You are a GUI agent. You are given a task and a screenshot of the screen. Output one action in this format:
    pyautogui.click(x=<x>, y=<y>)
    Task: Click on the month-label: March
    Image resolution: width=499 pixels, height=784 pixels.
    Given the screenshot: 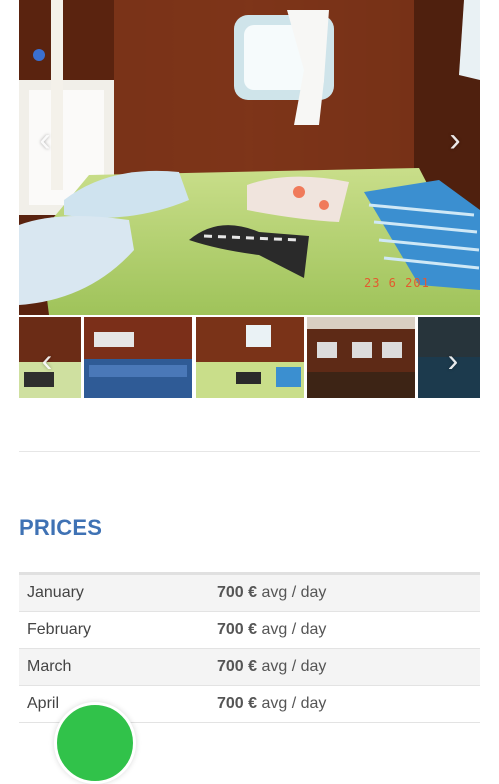 What is the action you would take?
    pyautogui.click(x=49, y=666)
    